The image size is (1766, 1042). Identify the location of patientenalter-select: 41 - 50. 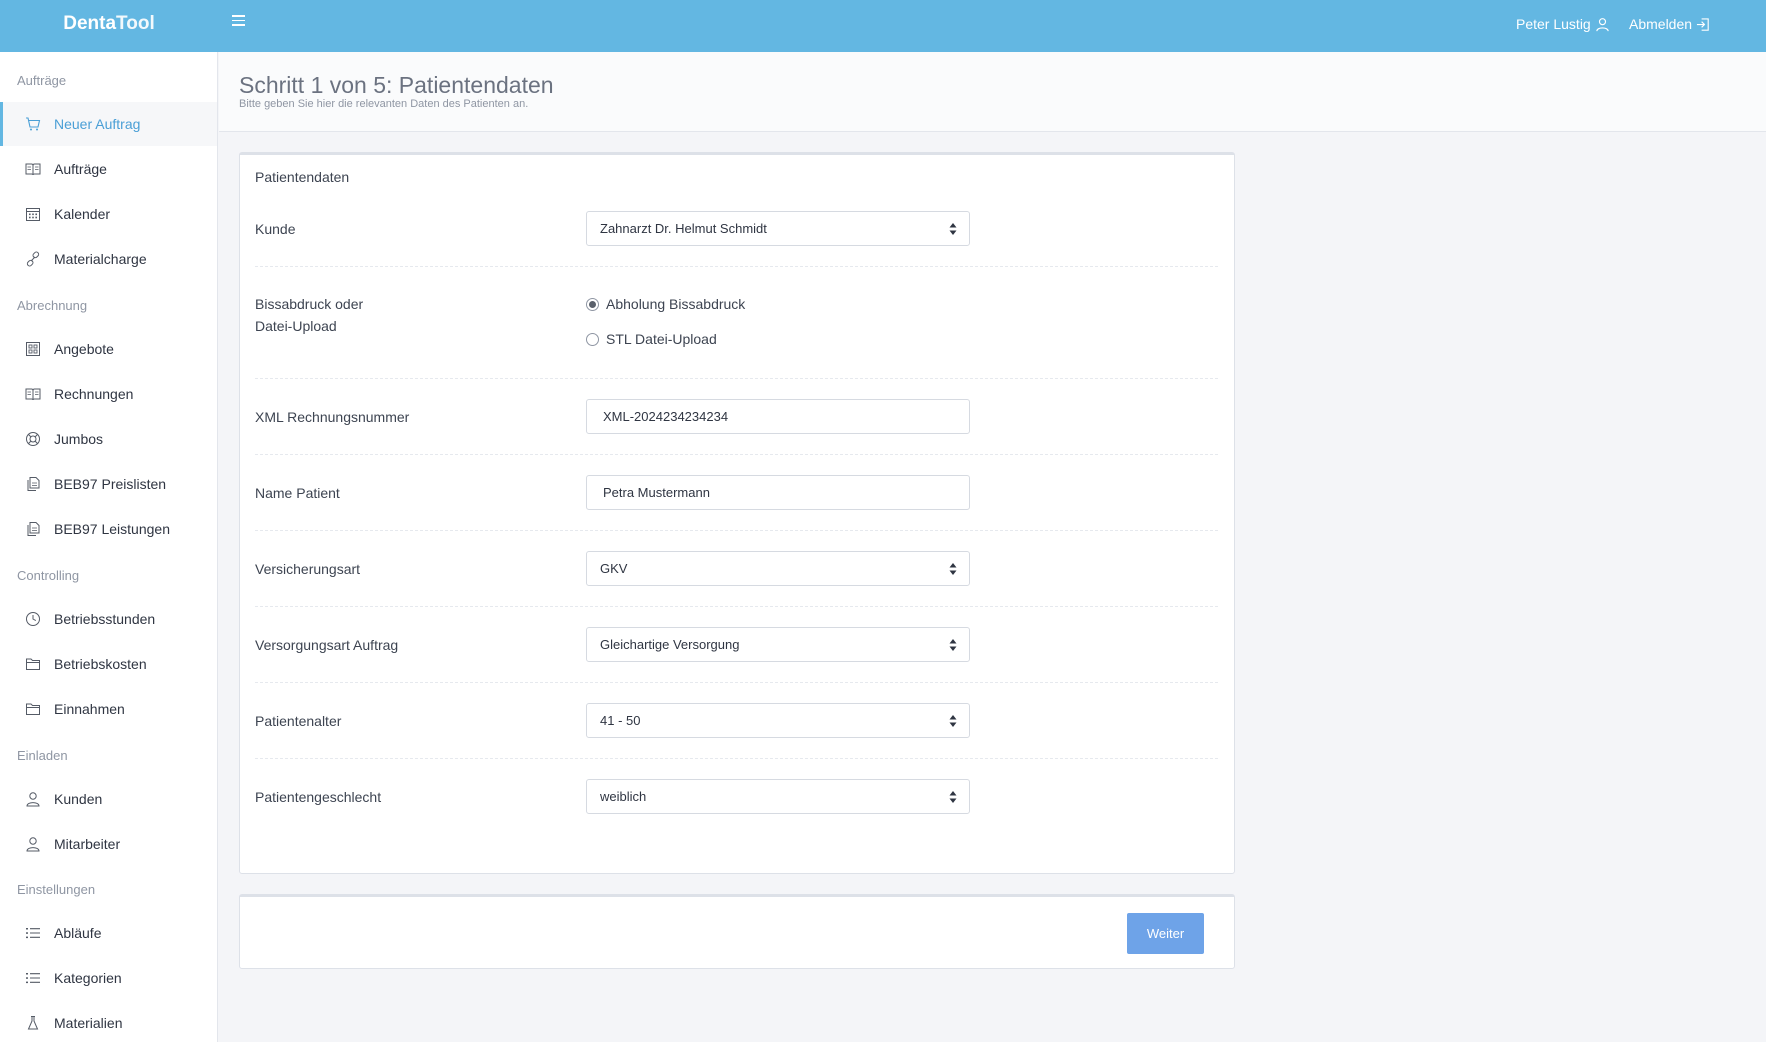
(778, 720).